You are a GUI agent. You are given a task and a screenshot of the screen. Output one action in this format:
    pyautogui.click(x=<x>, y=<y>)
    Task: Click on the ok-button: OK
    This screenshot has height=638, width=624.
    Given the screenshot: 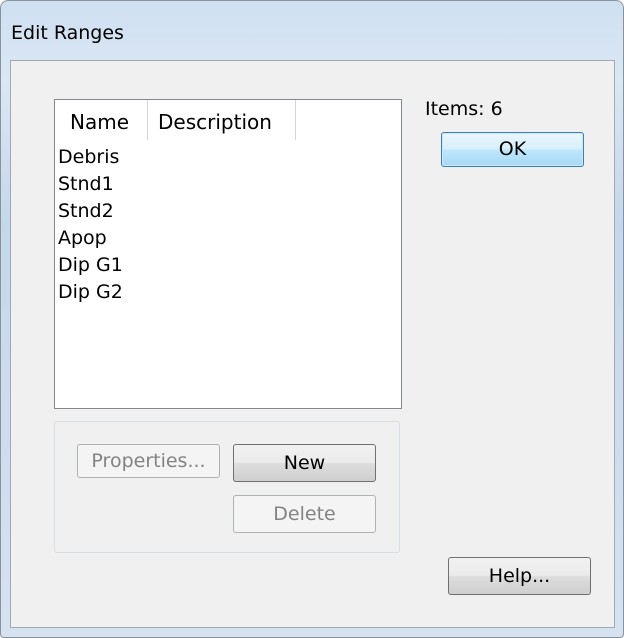 What is the action you would take?
    pyautogui.click(x=512, y=149)
    